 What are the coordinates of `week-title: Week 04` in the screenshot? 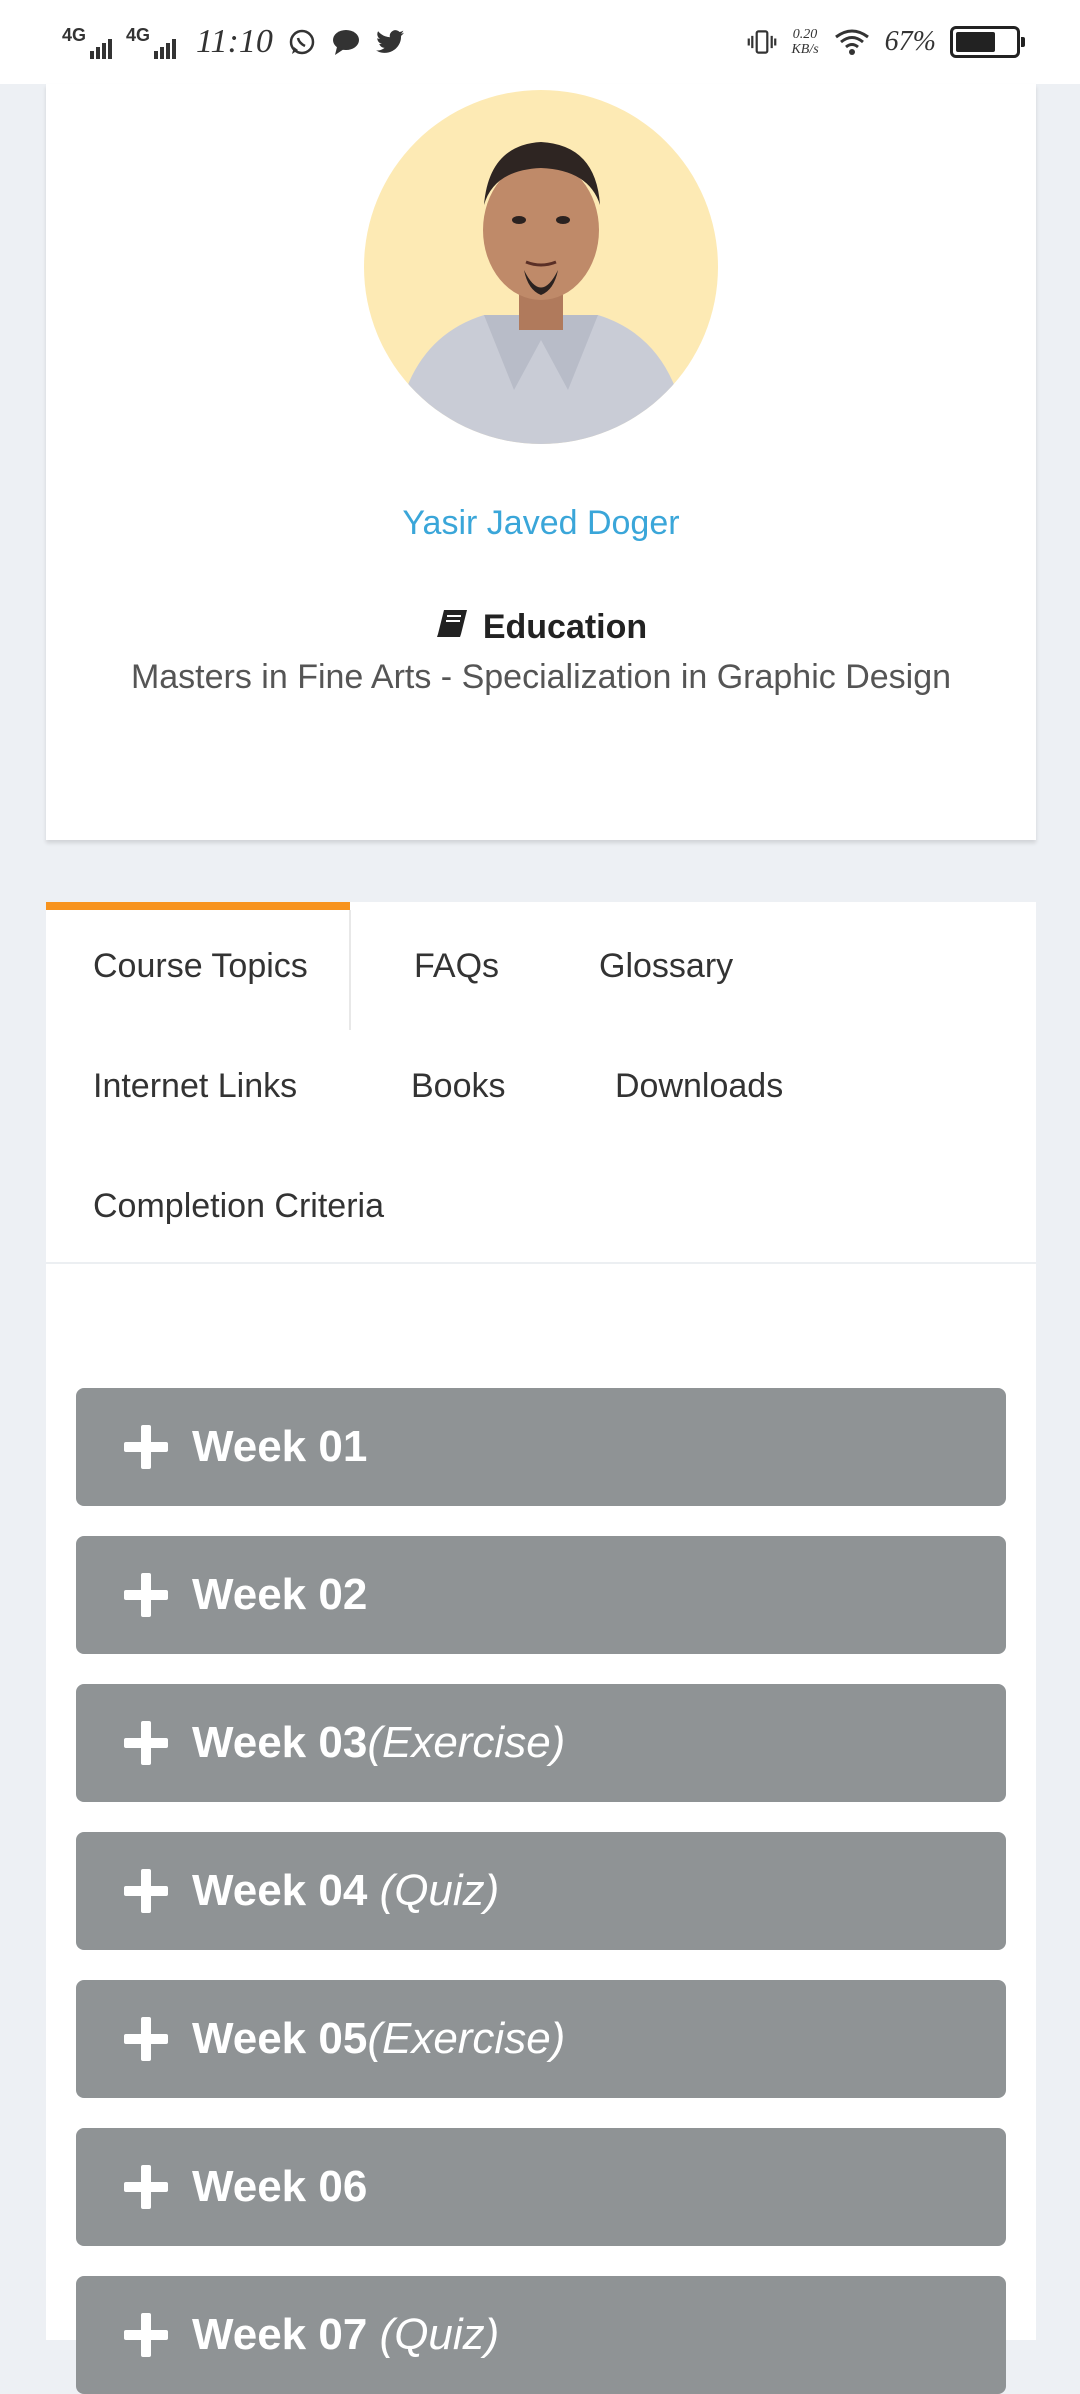 It's located at (286, 1890).